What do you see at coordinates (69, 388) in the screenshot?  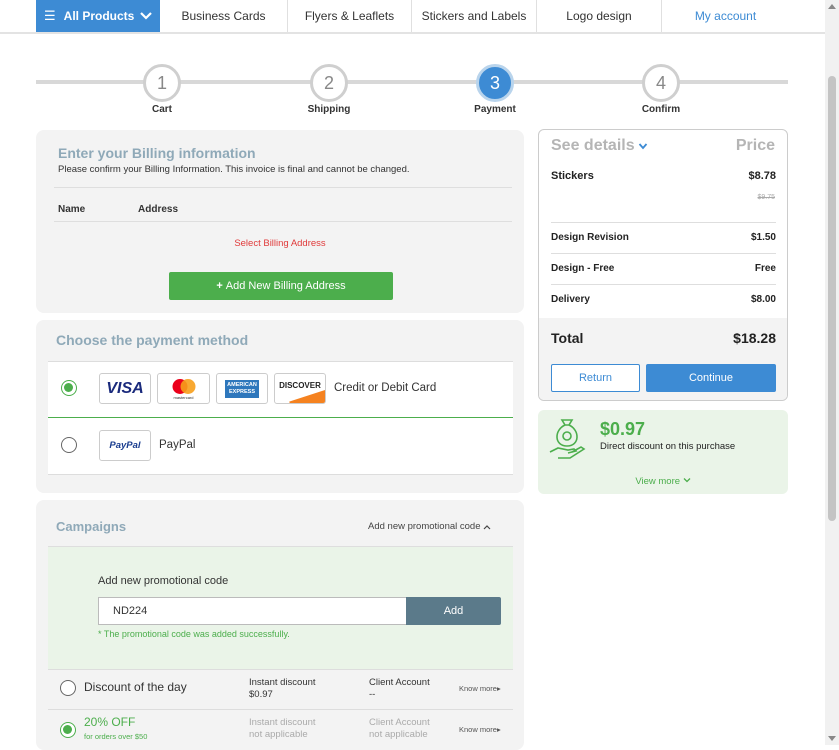 I see `card-radio` at bounding box center [69, 388].